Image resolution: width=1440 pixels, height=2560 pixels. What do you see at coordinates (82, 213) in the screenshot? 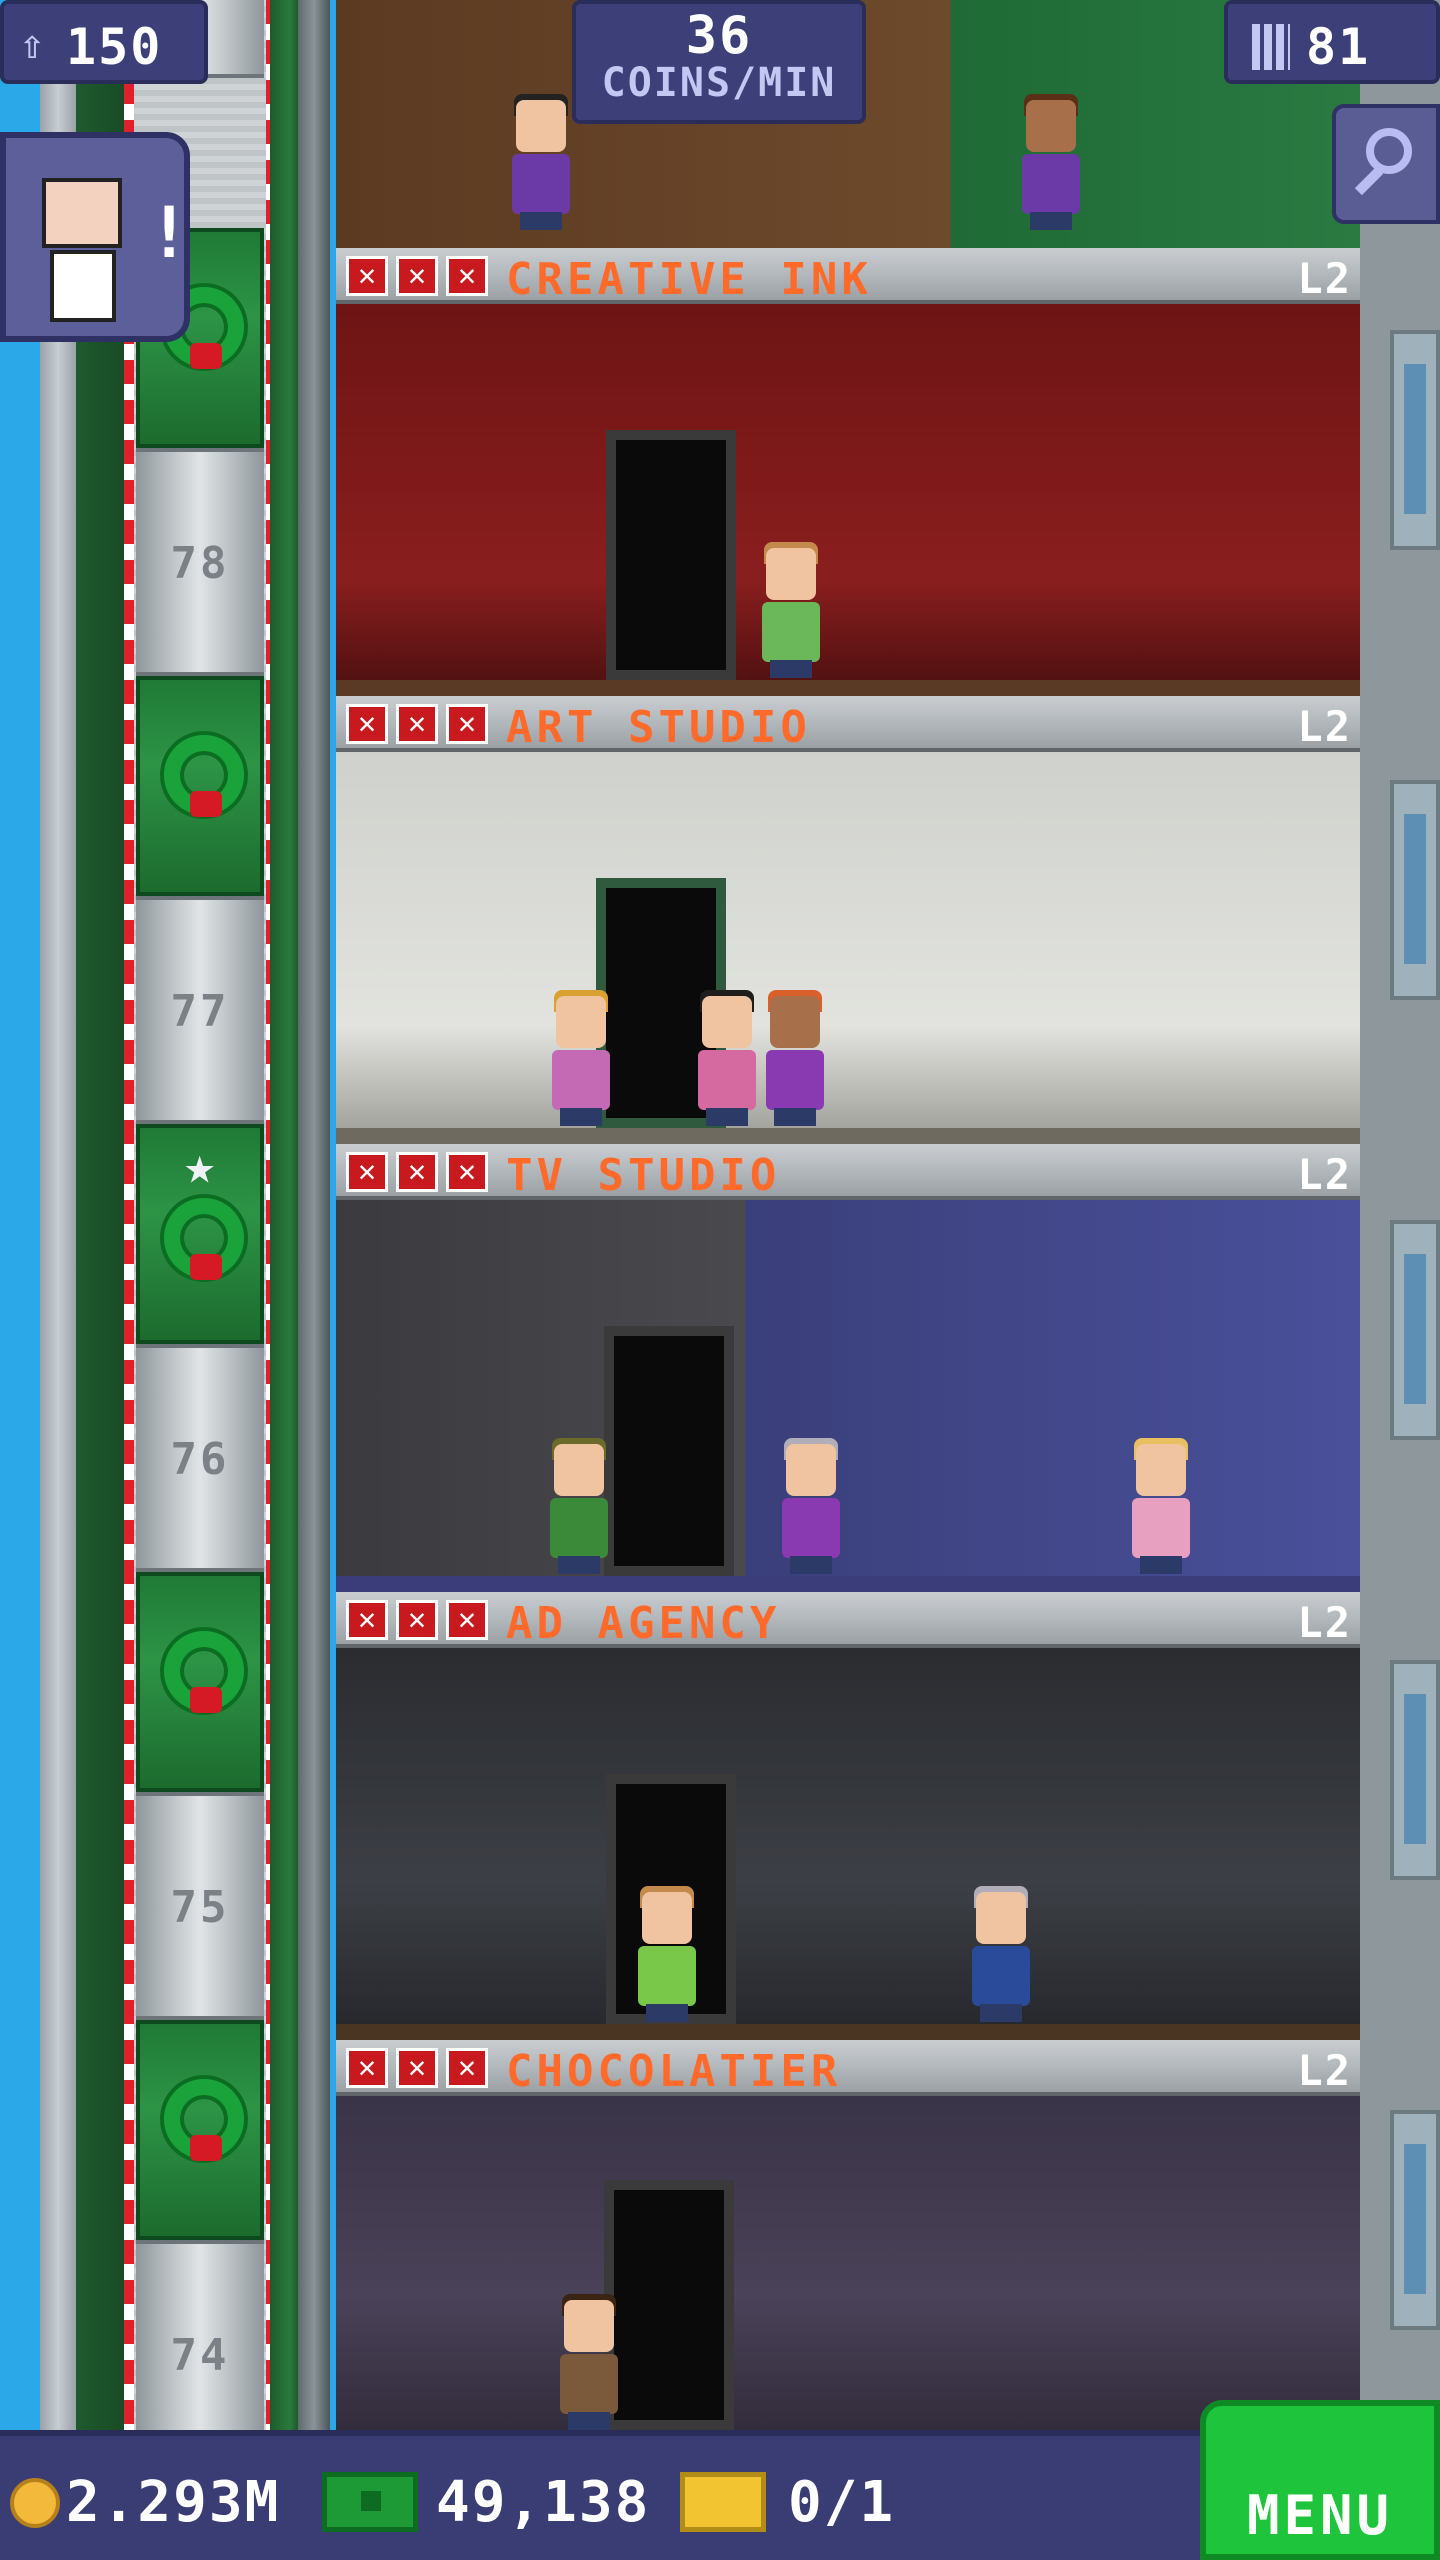
I see `bitizen-avatar-icon` at bounding box center [82, 213].